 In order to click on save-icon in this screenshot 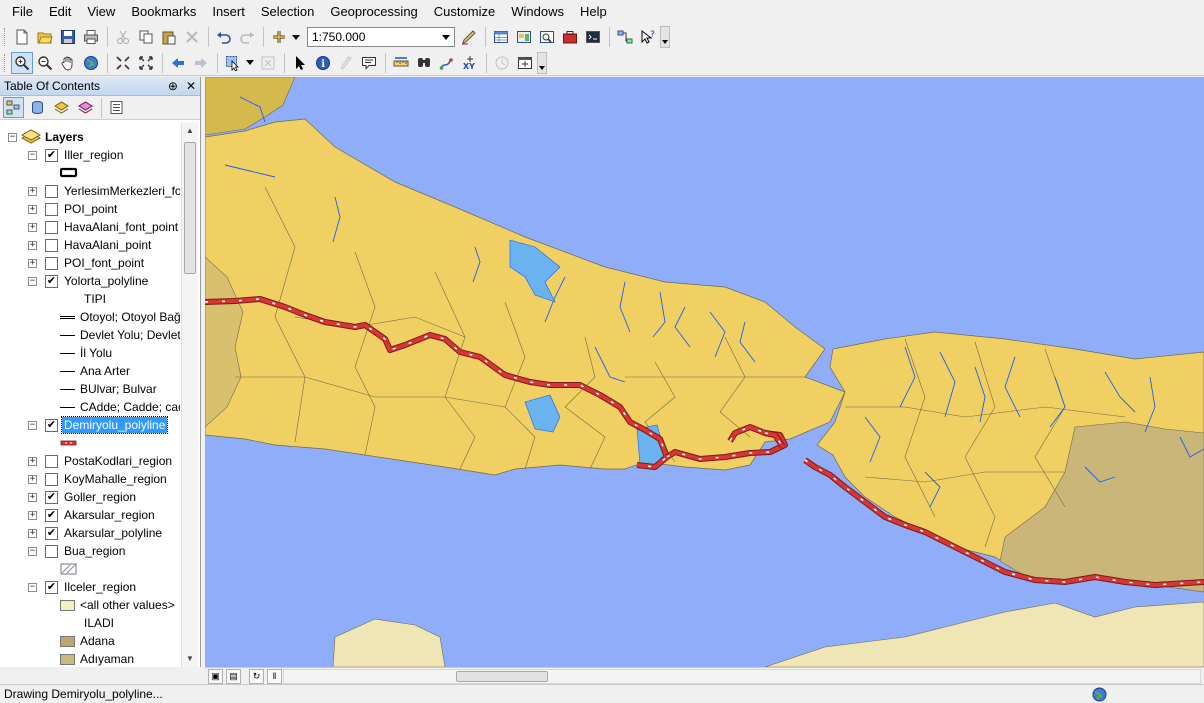, I will do `click(68, 37)`.